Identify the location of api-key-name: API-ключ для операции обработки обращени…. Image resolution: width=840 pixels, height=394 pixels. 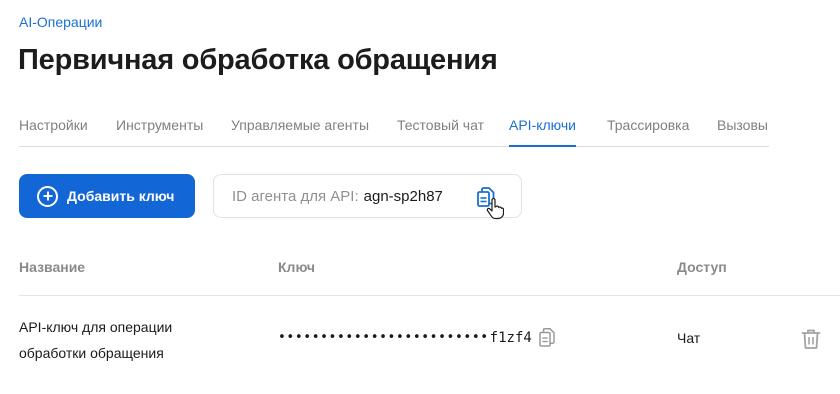
(119, 340).